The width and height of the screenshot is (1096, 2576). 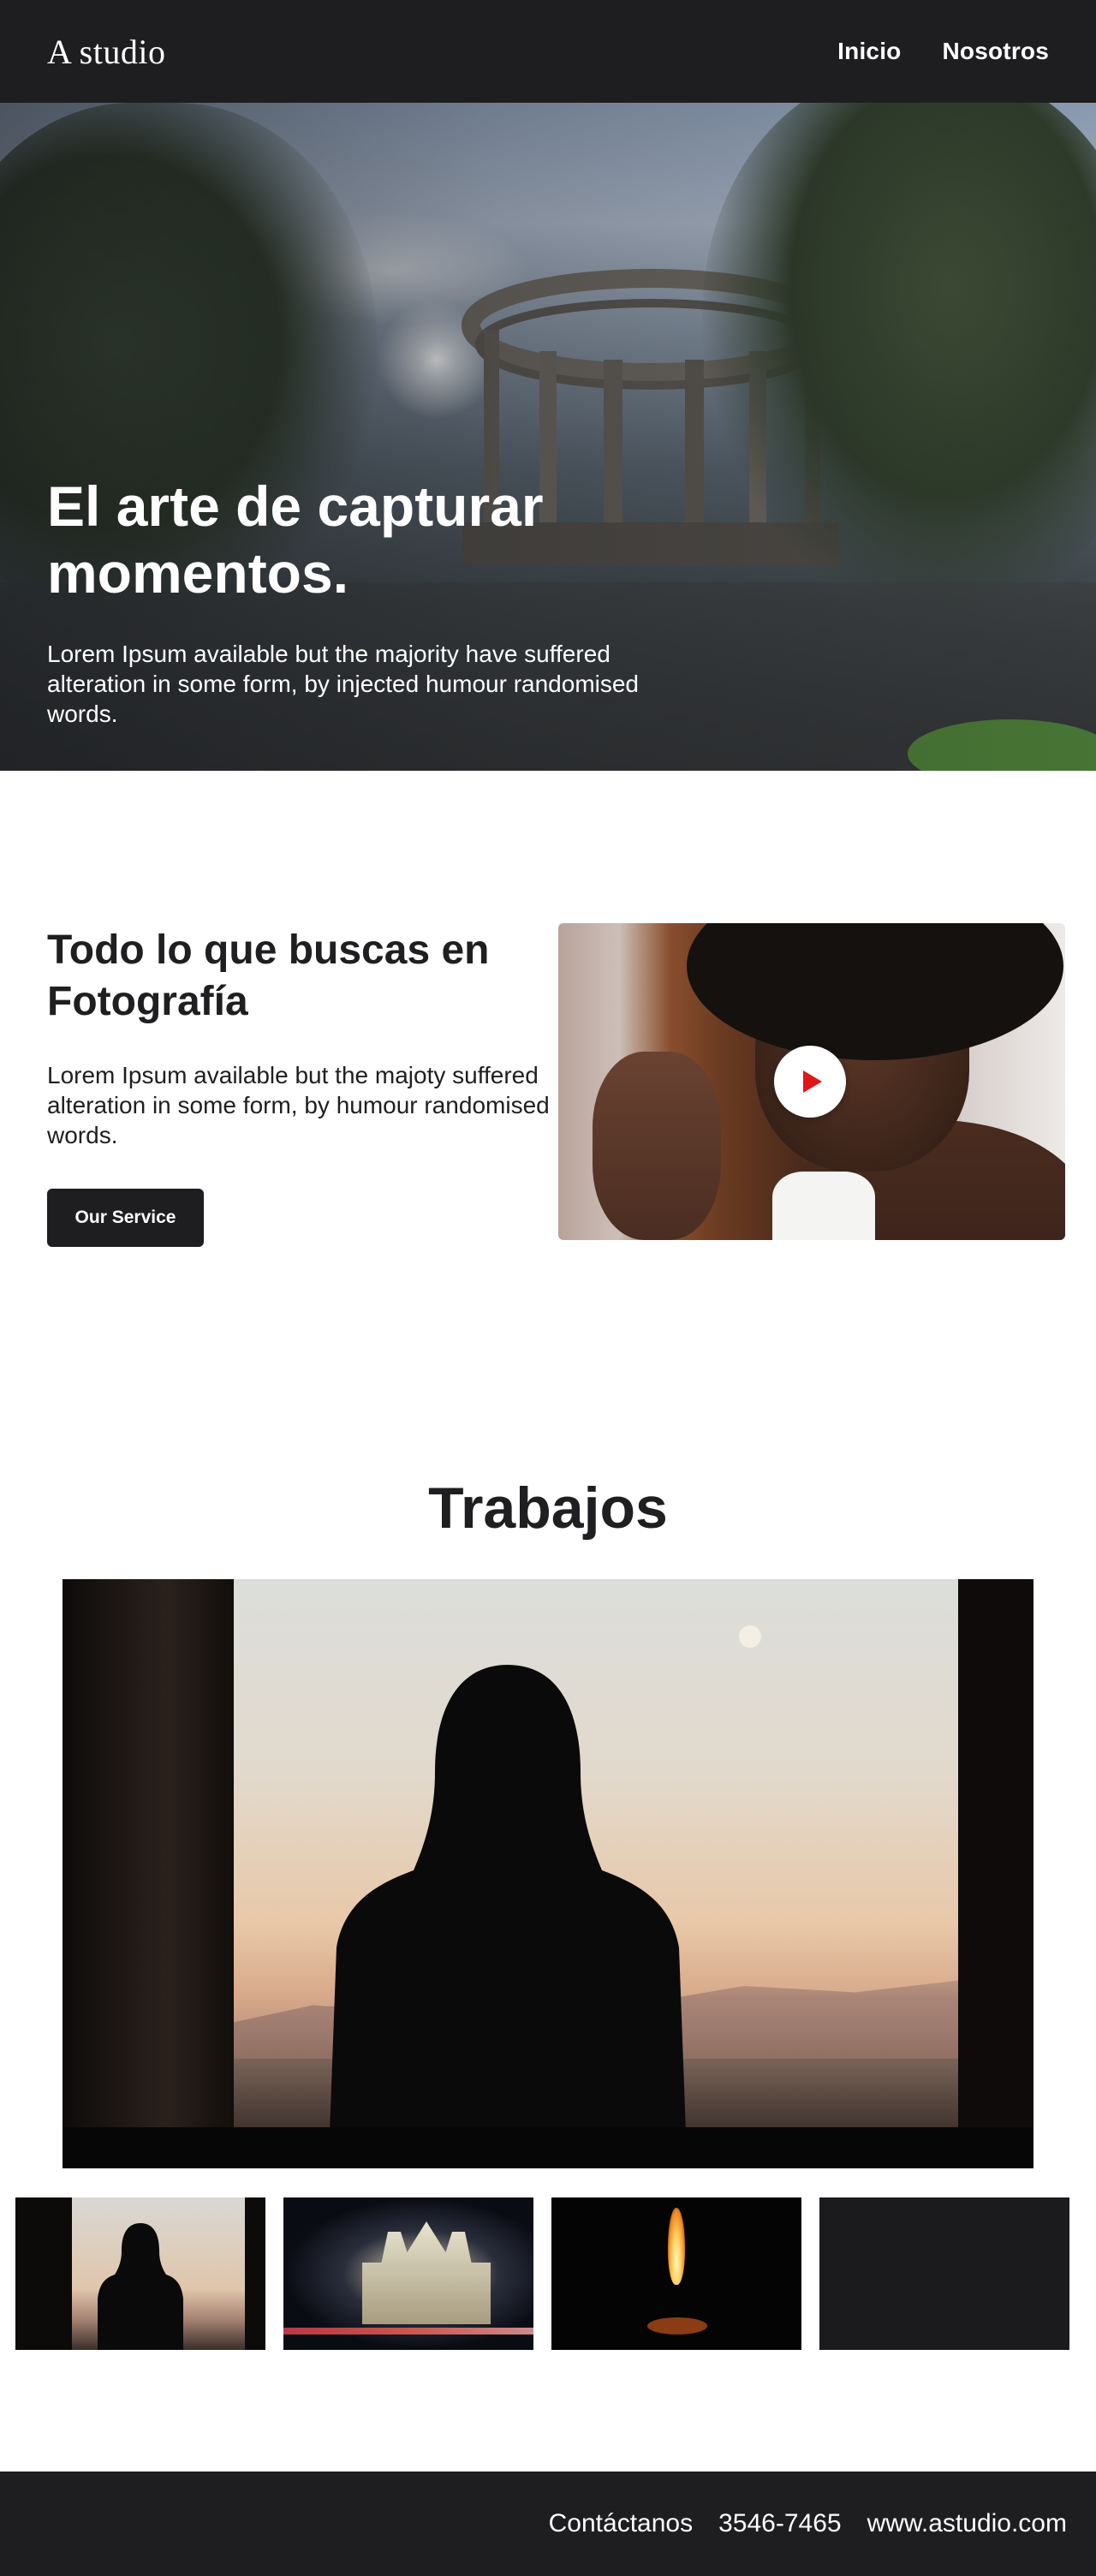 What do you see at coordinates (875, 991) in the screenshot?
I see `video-hair` at bounding box center [875, 991].